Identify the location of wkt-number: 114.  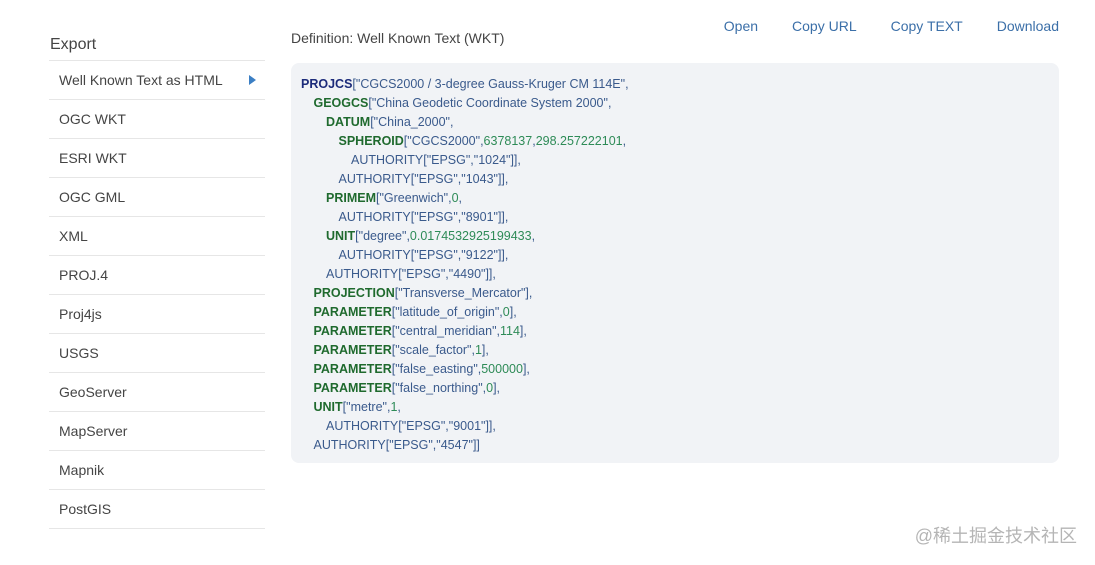
(509, 331).